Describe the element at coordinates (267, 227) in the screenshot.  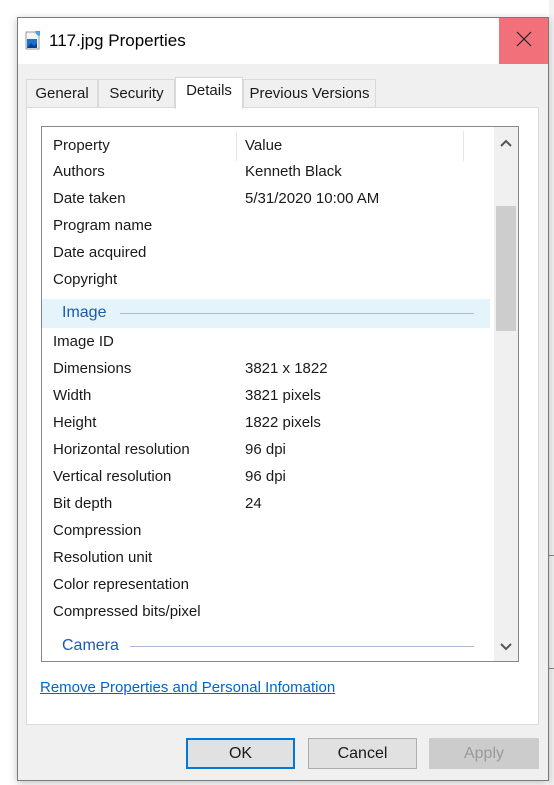
I see `list-item: Program name` at that location.